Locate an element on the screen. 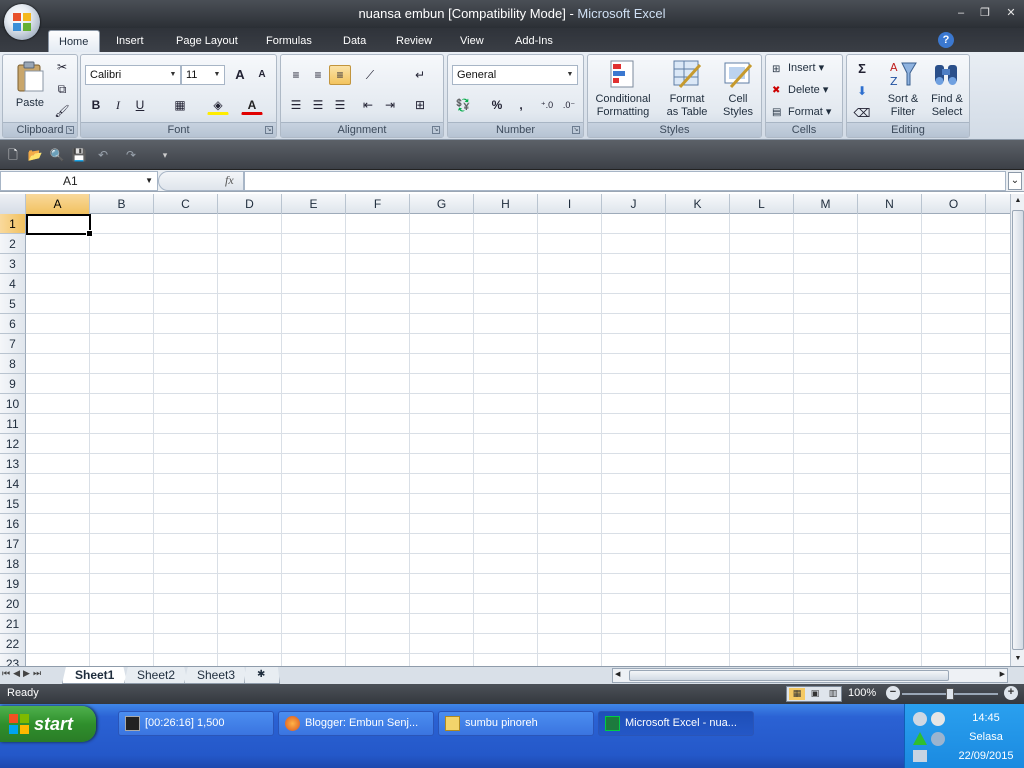 Image resolution: width=1024 pixels, height=768 pixels. italic-button: I is located at coordinates (118, 105).